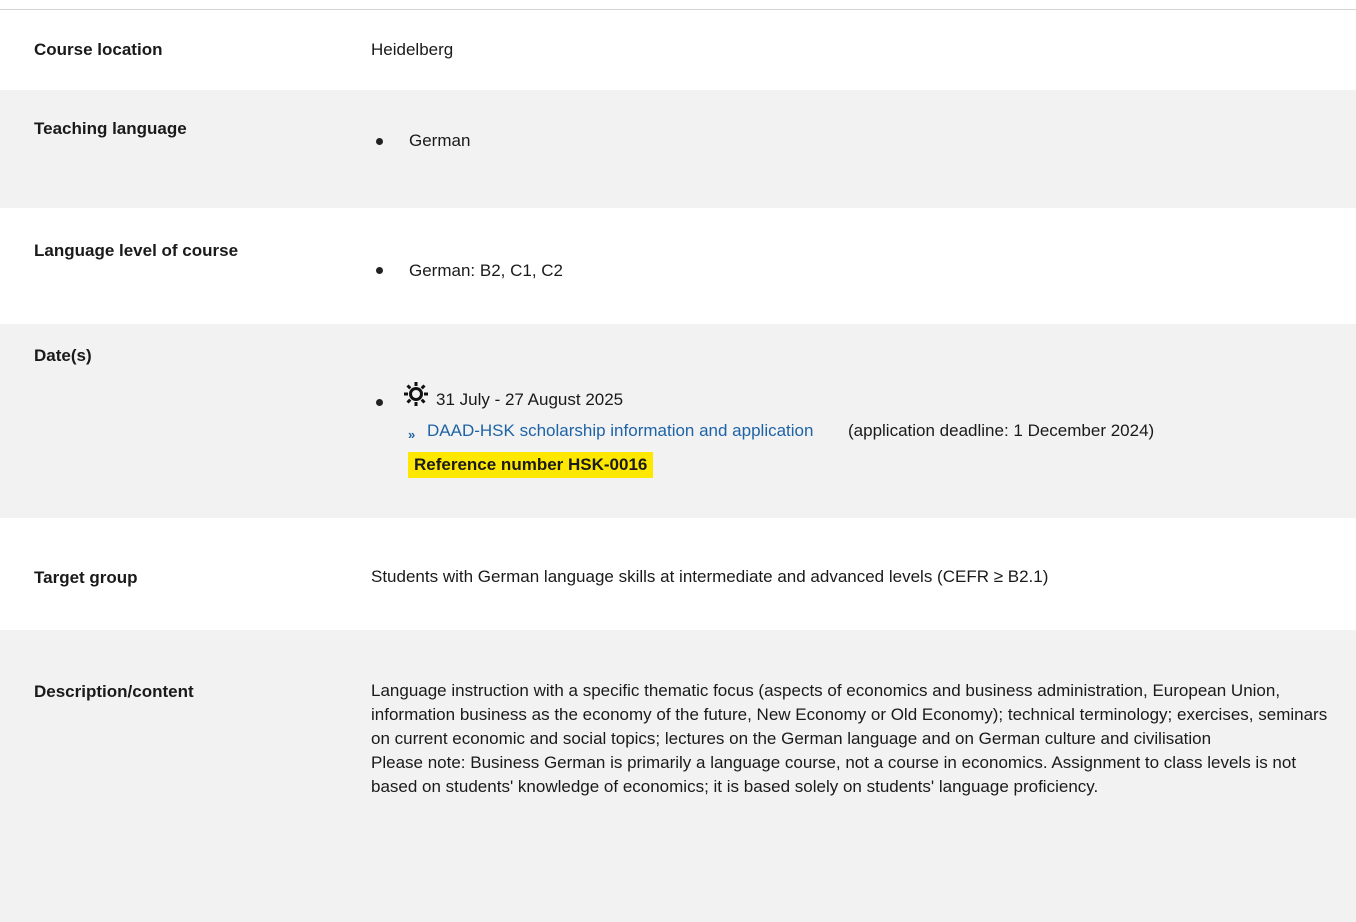 This screenshot has width=1356, height=922. What do you see at coordinates (1001, 430) in the screenshot?
I see `application-deadline-note: (application deadline: 1 December 2024)` at bounding box center [1001, 430].